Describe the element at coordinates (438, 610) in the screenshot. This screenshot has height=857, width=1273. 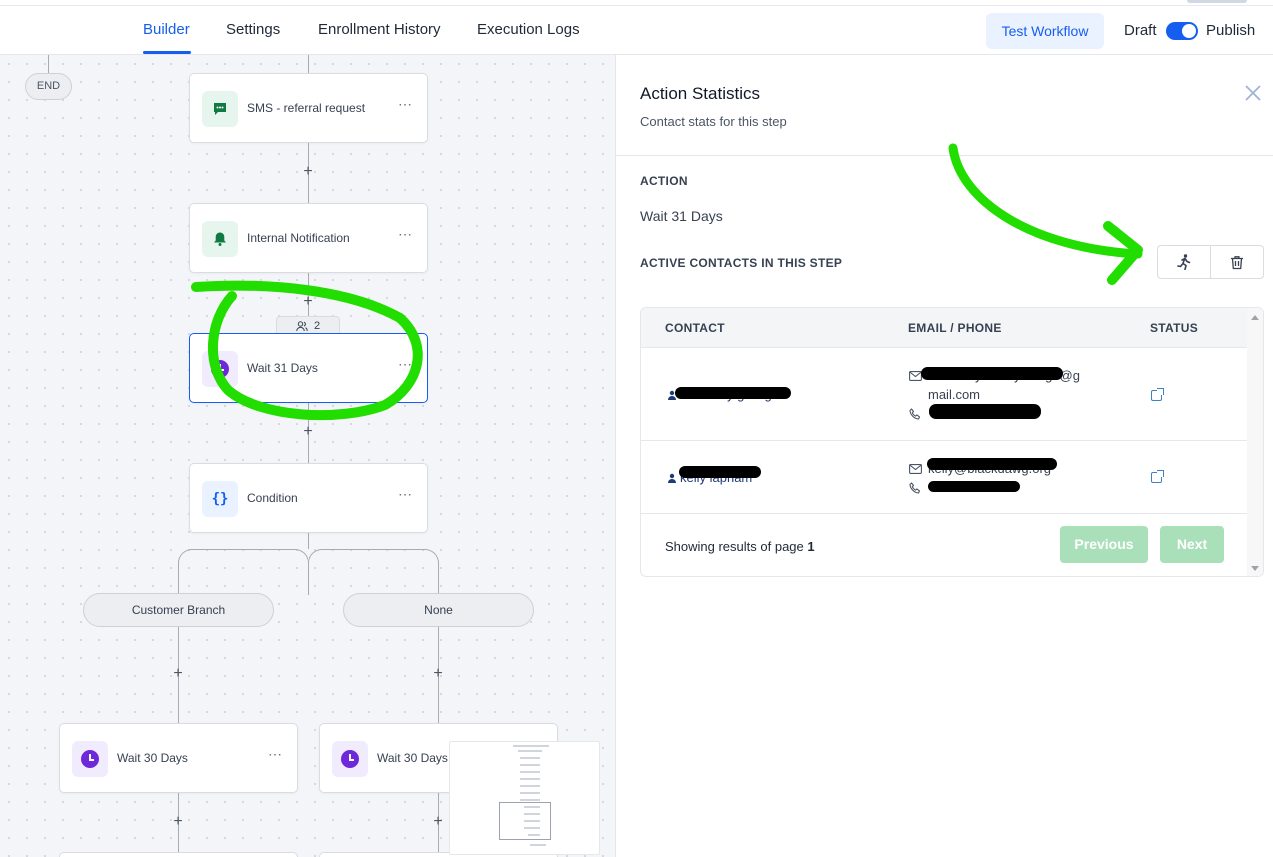
I see `branch-none: None` at that location.